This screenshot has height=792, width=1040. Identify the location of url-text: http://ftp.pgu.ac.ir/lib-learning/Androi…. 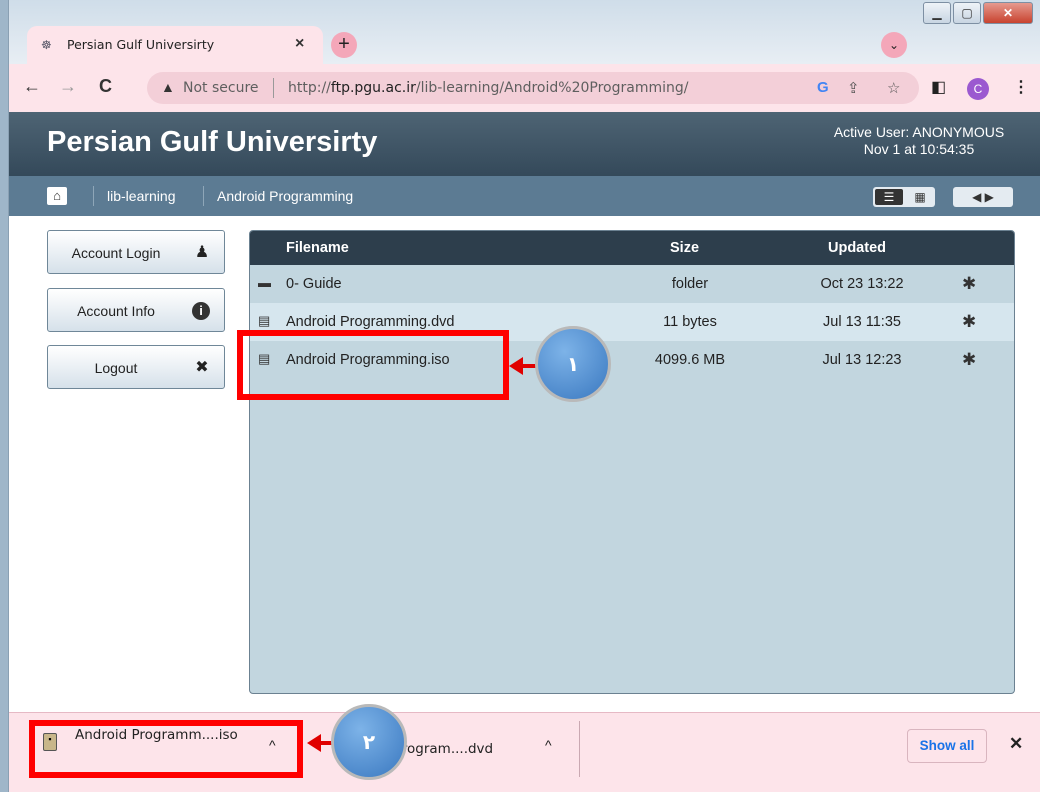
(488, 88).